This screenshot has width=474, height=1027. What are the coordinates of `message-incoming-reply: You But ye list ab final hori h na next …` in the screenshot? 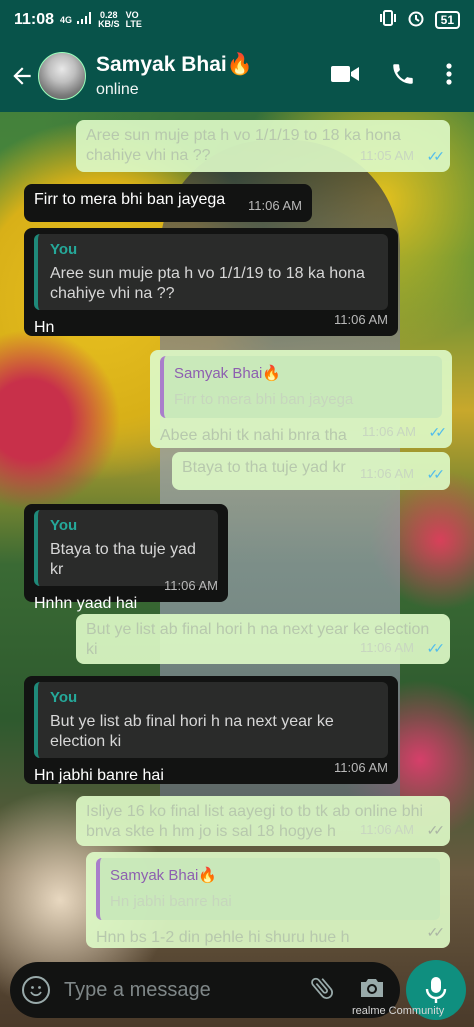 It's located at (211, 730).